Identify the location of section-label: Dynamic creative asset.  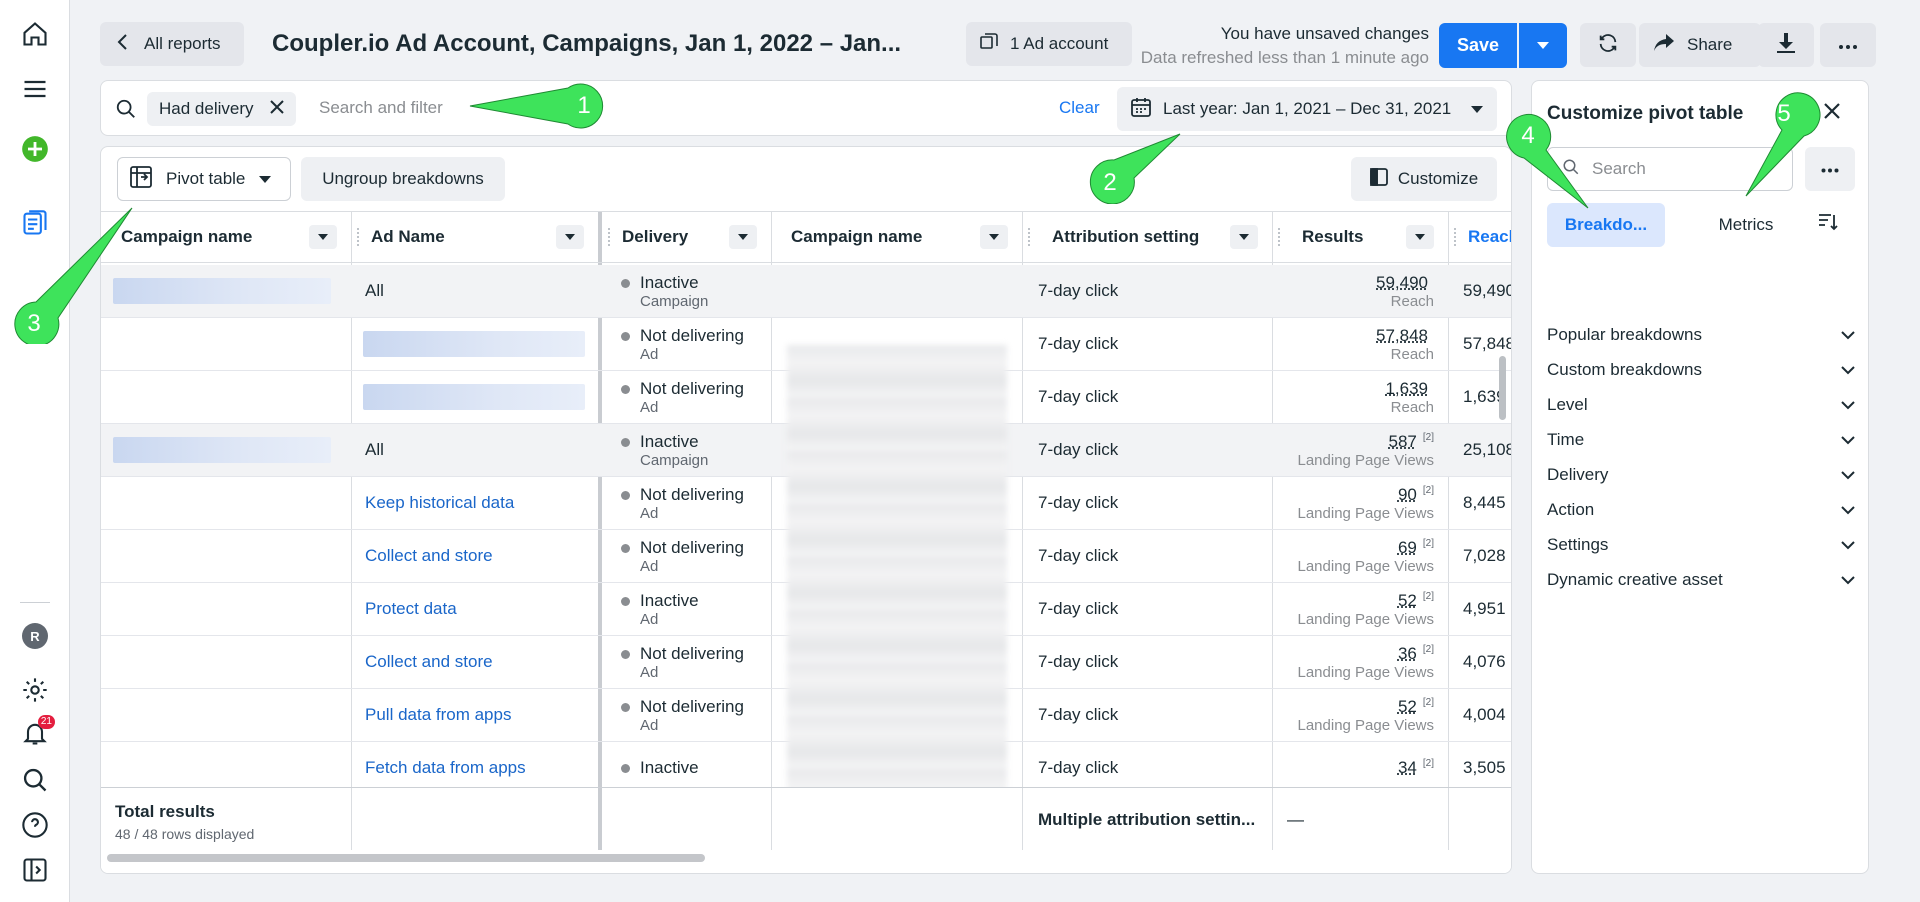
(1635, 579).